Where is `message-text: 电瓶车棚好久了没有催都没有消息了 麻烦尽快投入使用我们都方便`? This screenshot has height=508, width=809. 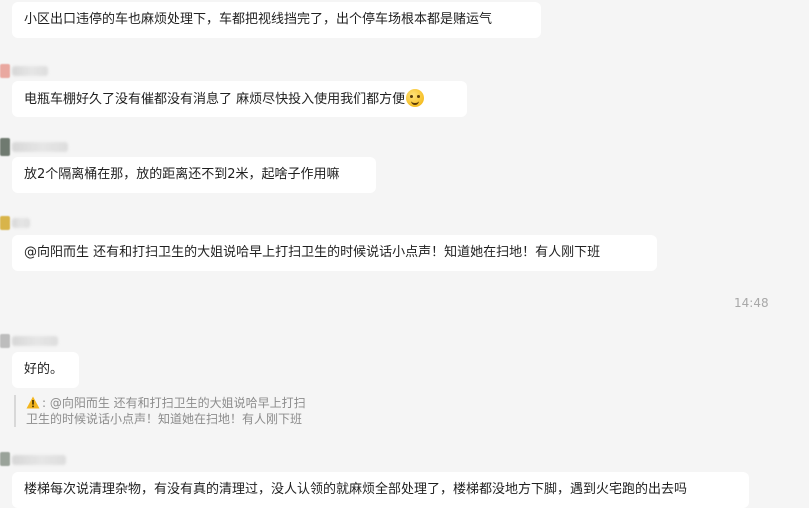 message-text: 电瓶车棚好久了没有催都没有消息了 麻烦尽快投入使用我们都方便 is located at coordinates (215, 99).